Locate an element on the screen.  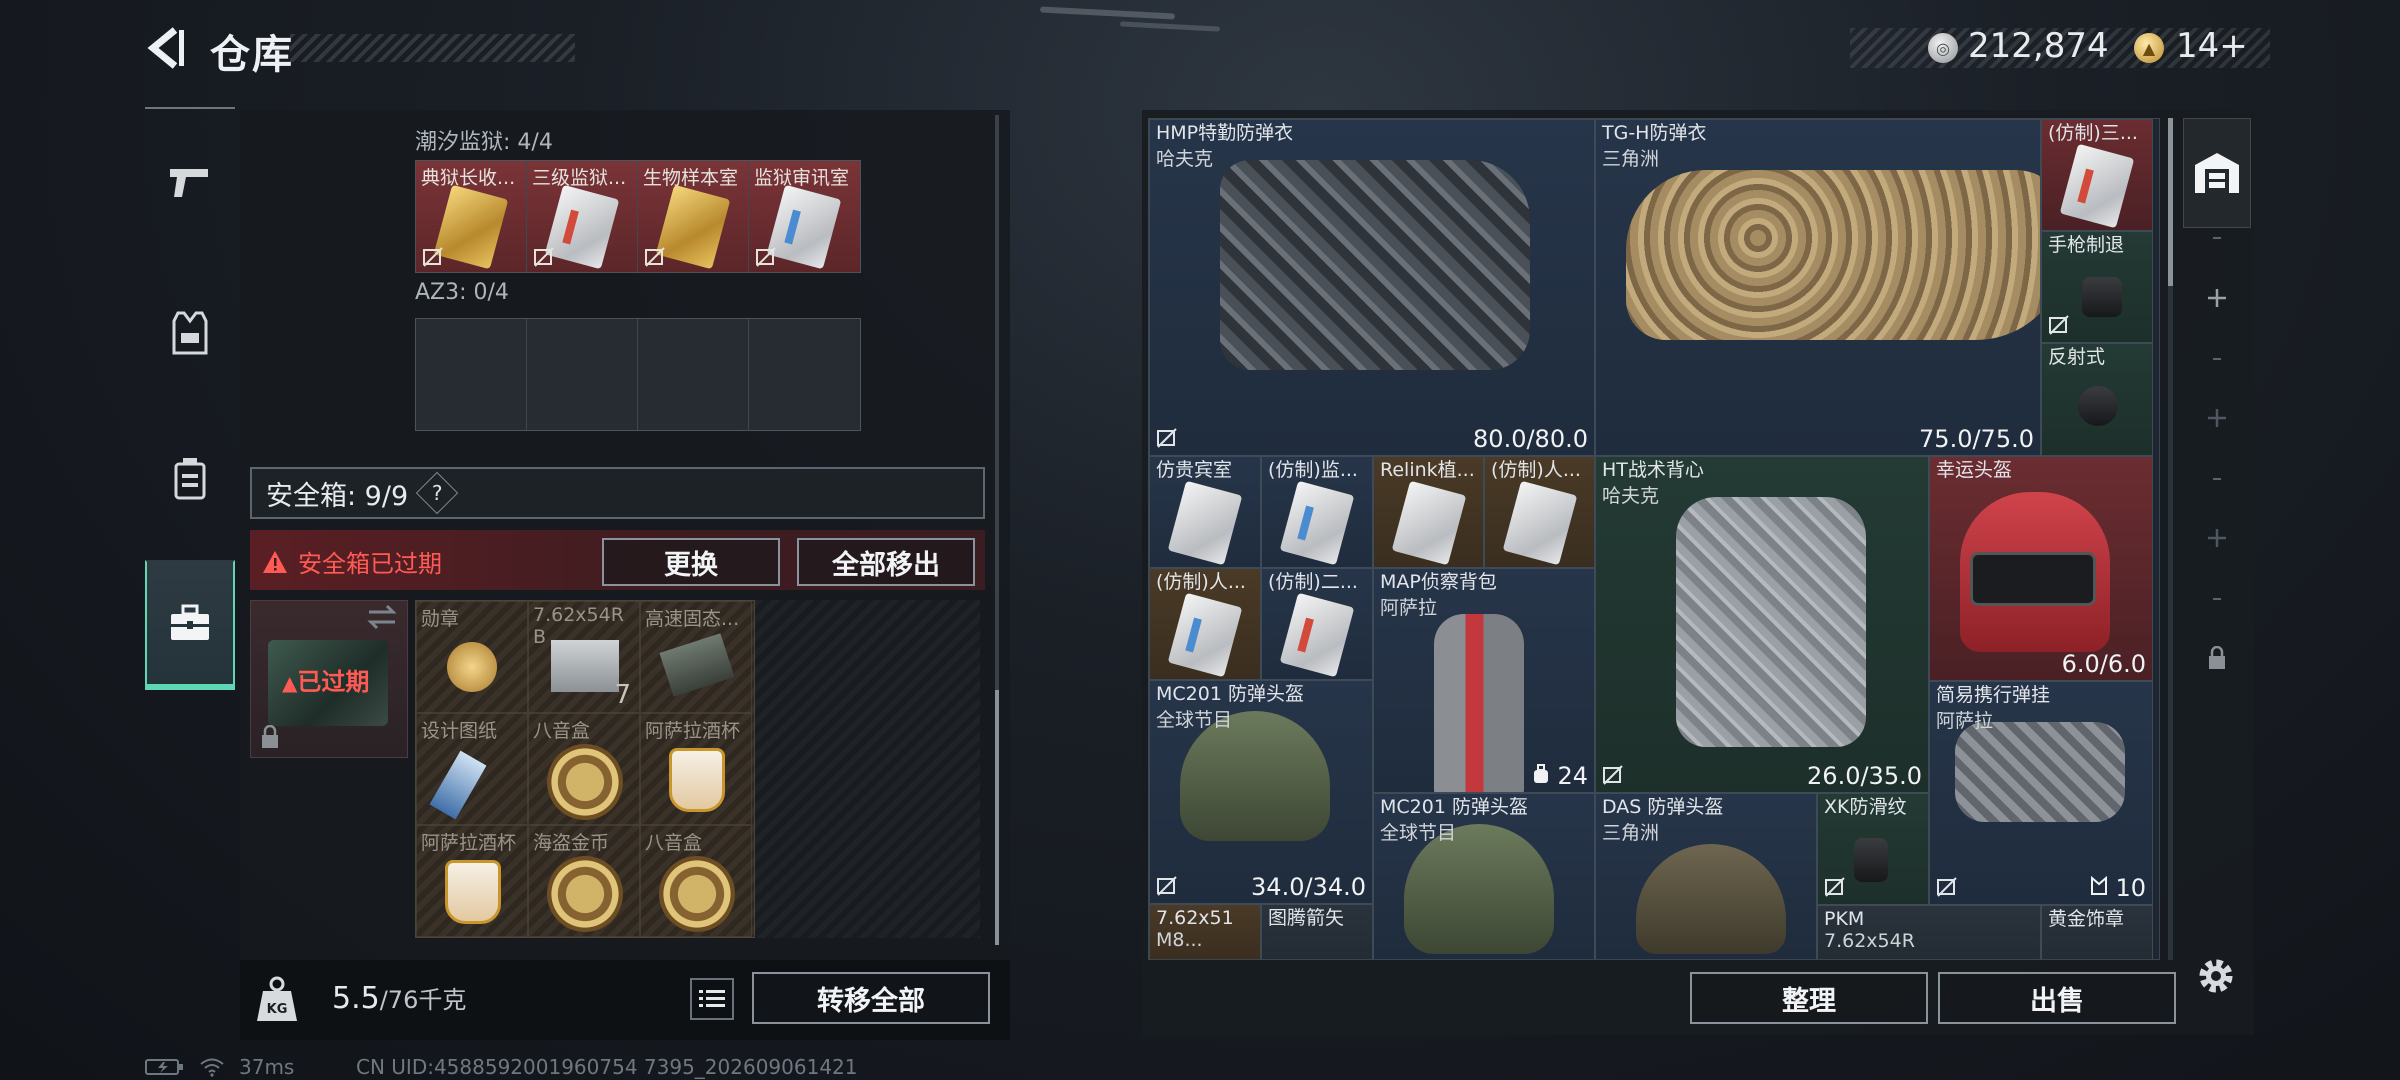
stash-tab-main is located at coordinates (2217, 173).